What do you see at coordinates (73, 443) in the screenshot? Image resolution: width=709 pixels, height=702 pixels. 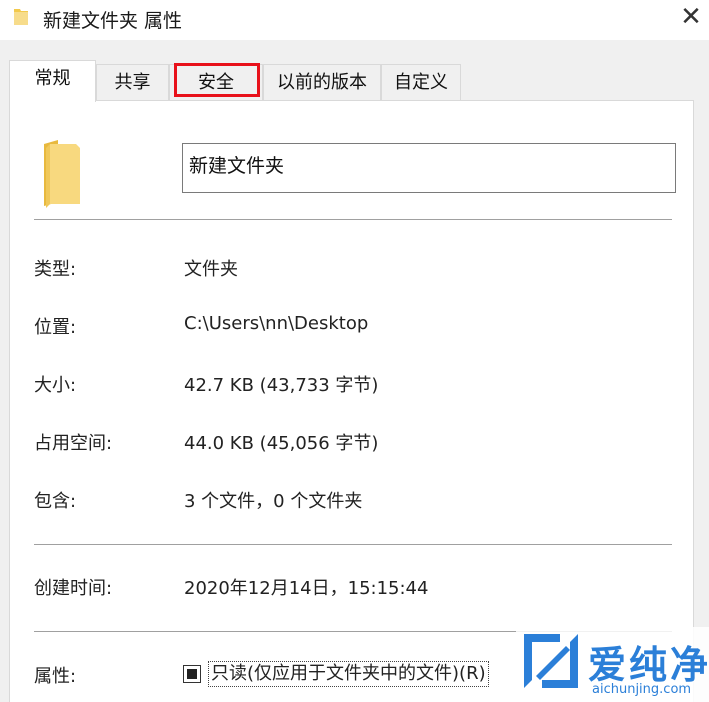 I see `size-on-disk-label: 占用空间:` at bounding box center [73, 443].